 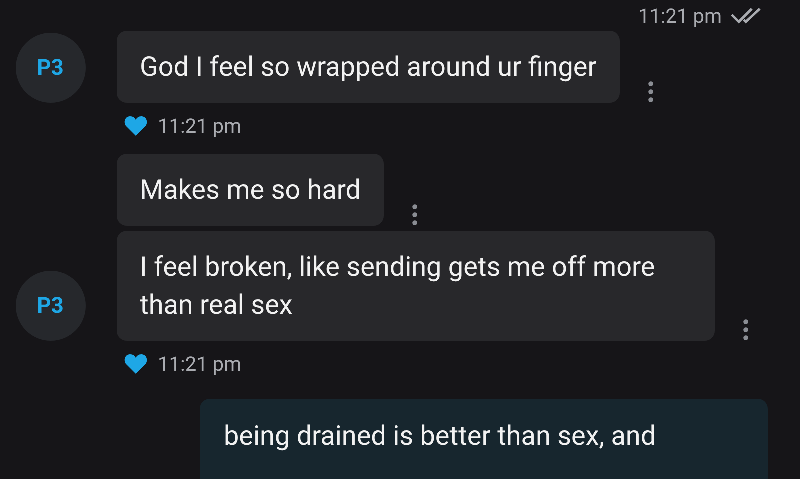 I want to click on message-text: God I feel so wrapped around ur finger, so click(x=368, y=67).